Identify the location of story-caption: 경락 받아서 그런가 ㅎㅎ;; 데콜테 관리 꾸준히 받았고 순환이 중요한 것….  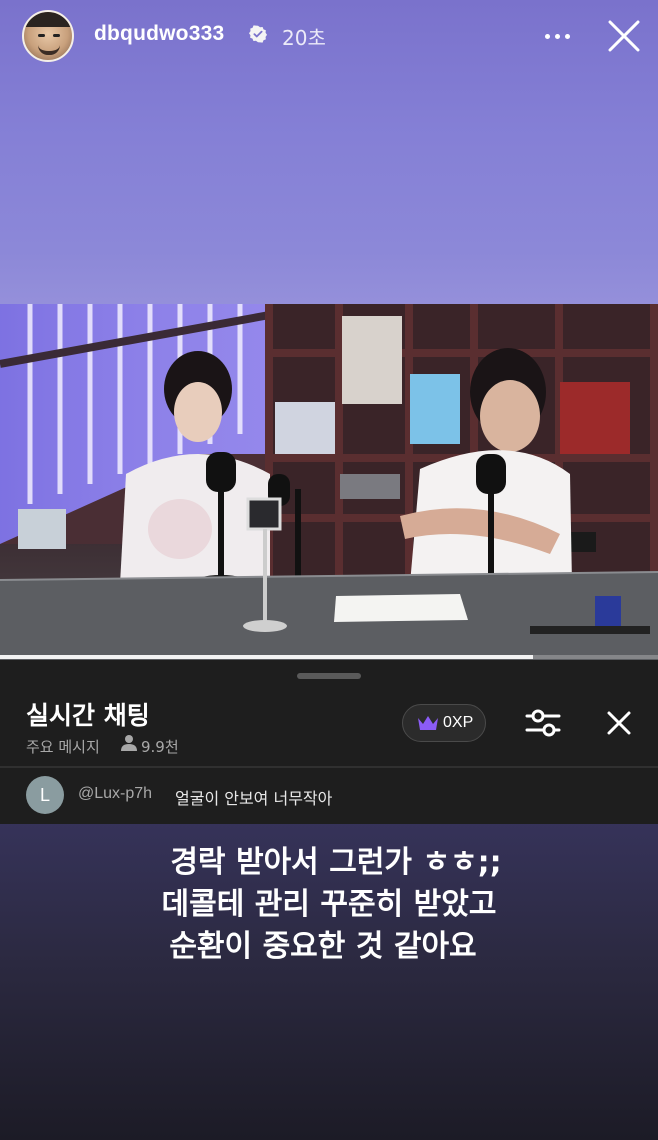
(329, 905).